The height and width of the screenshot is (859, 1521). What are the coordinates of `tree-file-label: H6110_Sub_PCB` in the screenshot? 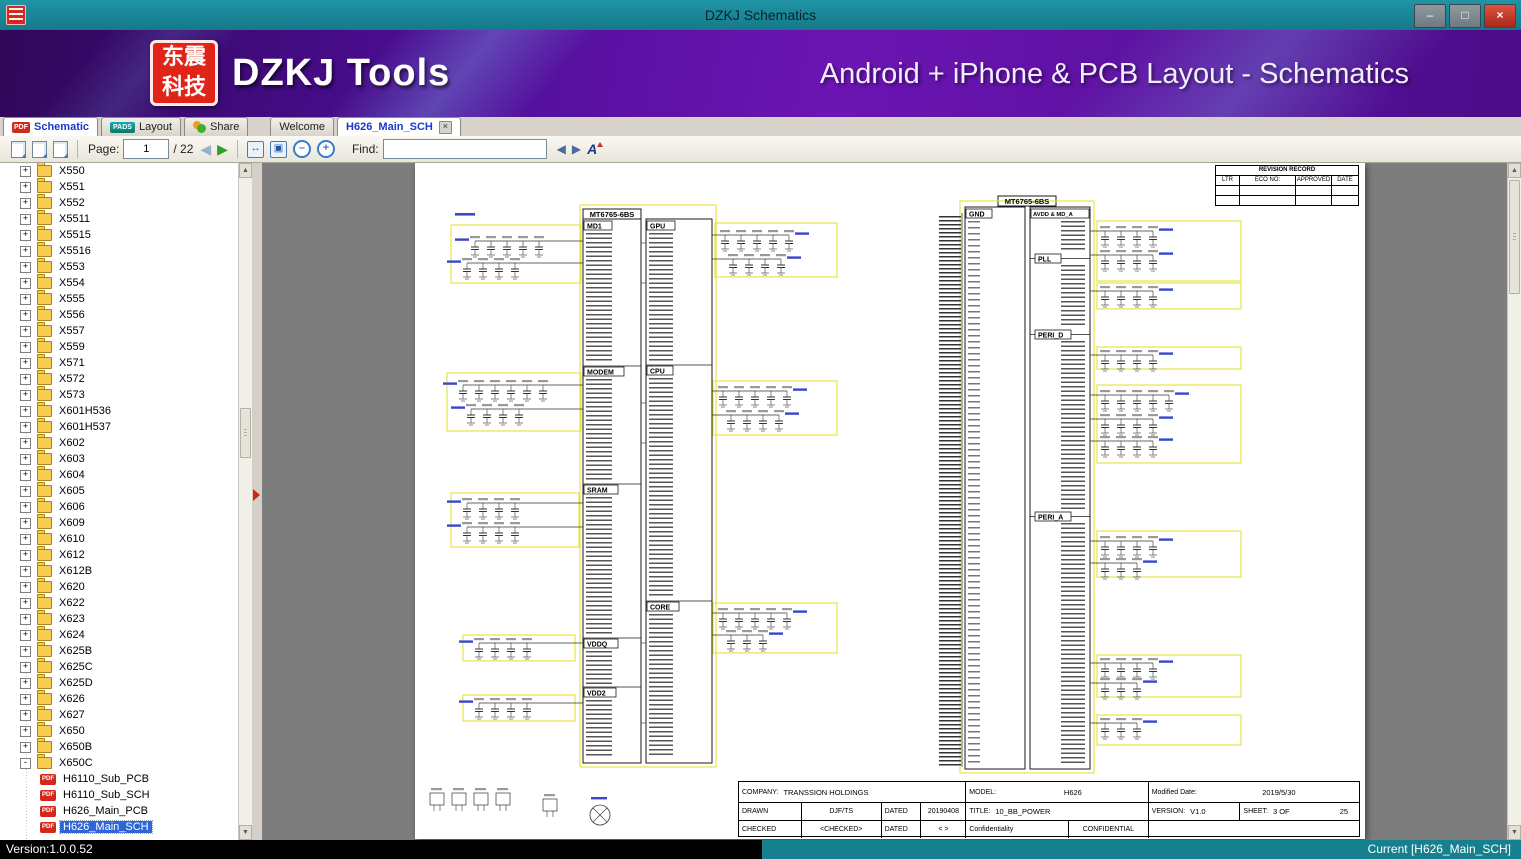 It's located at (106, 779).